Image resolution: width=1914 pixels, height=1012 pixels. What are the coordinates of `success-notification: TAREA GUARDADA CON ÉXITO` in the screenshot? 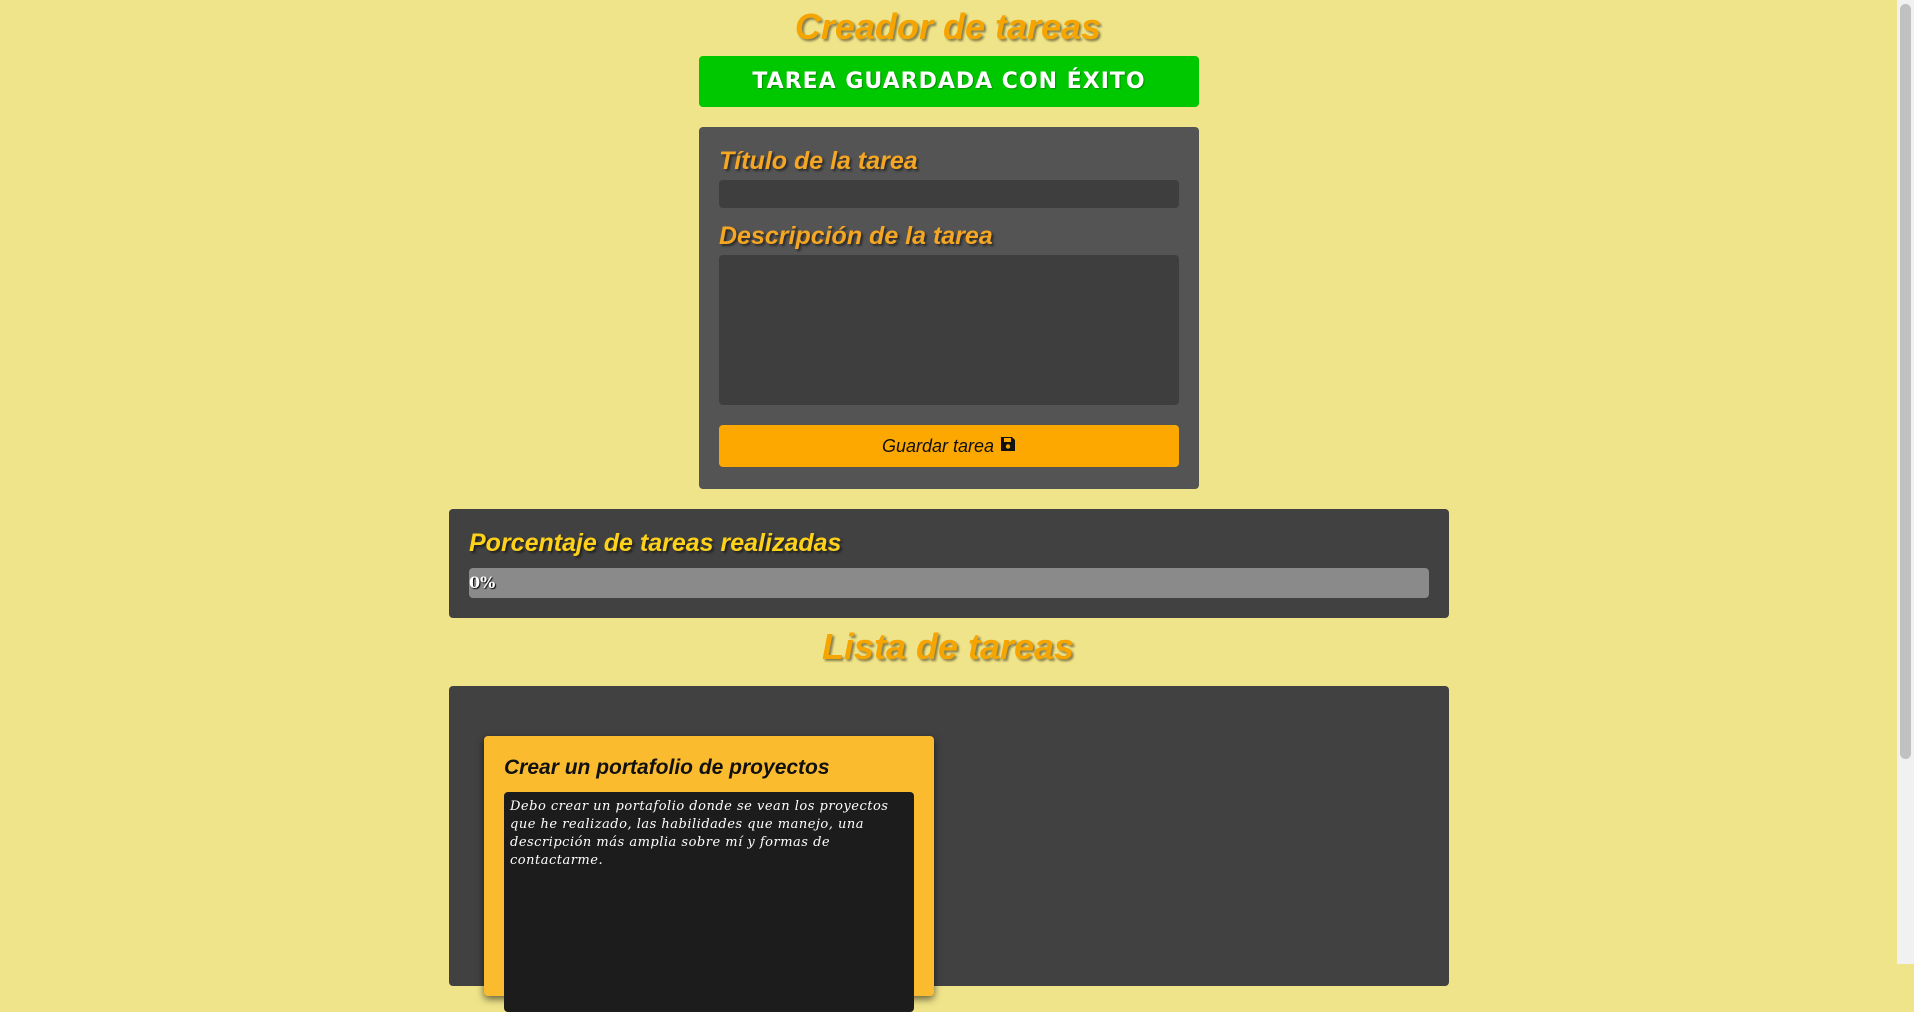 It's located at (949, 81).